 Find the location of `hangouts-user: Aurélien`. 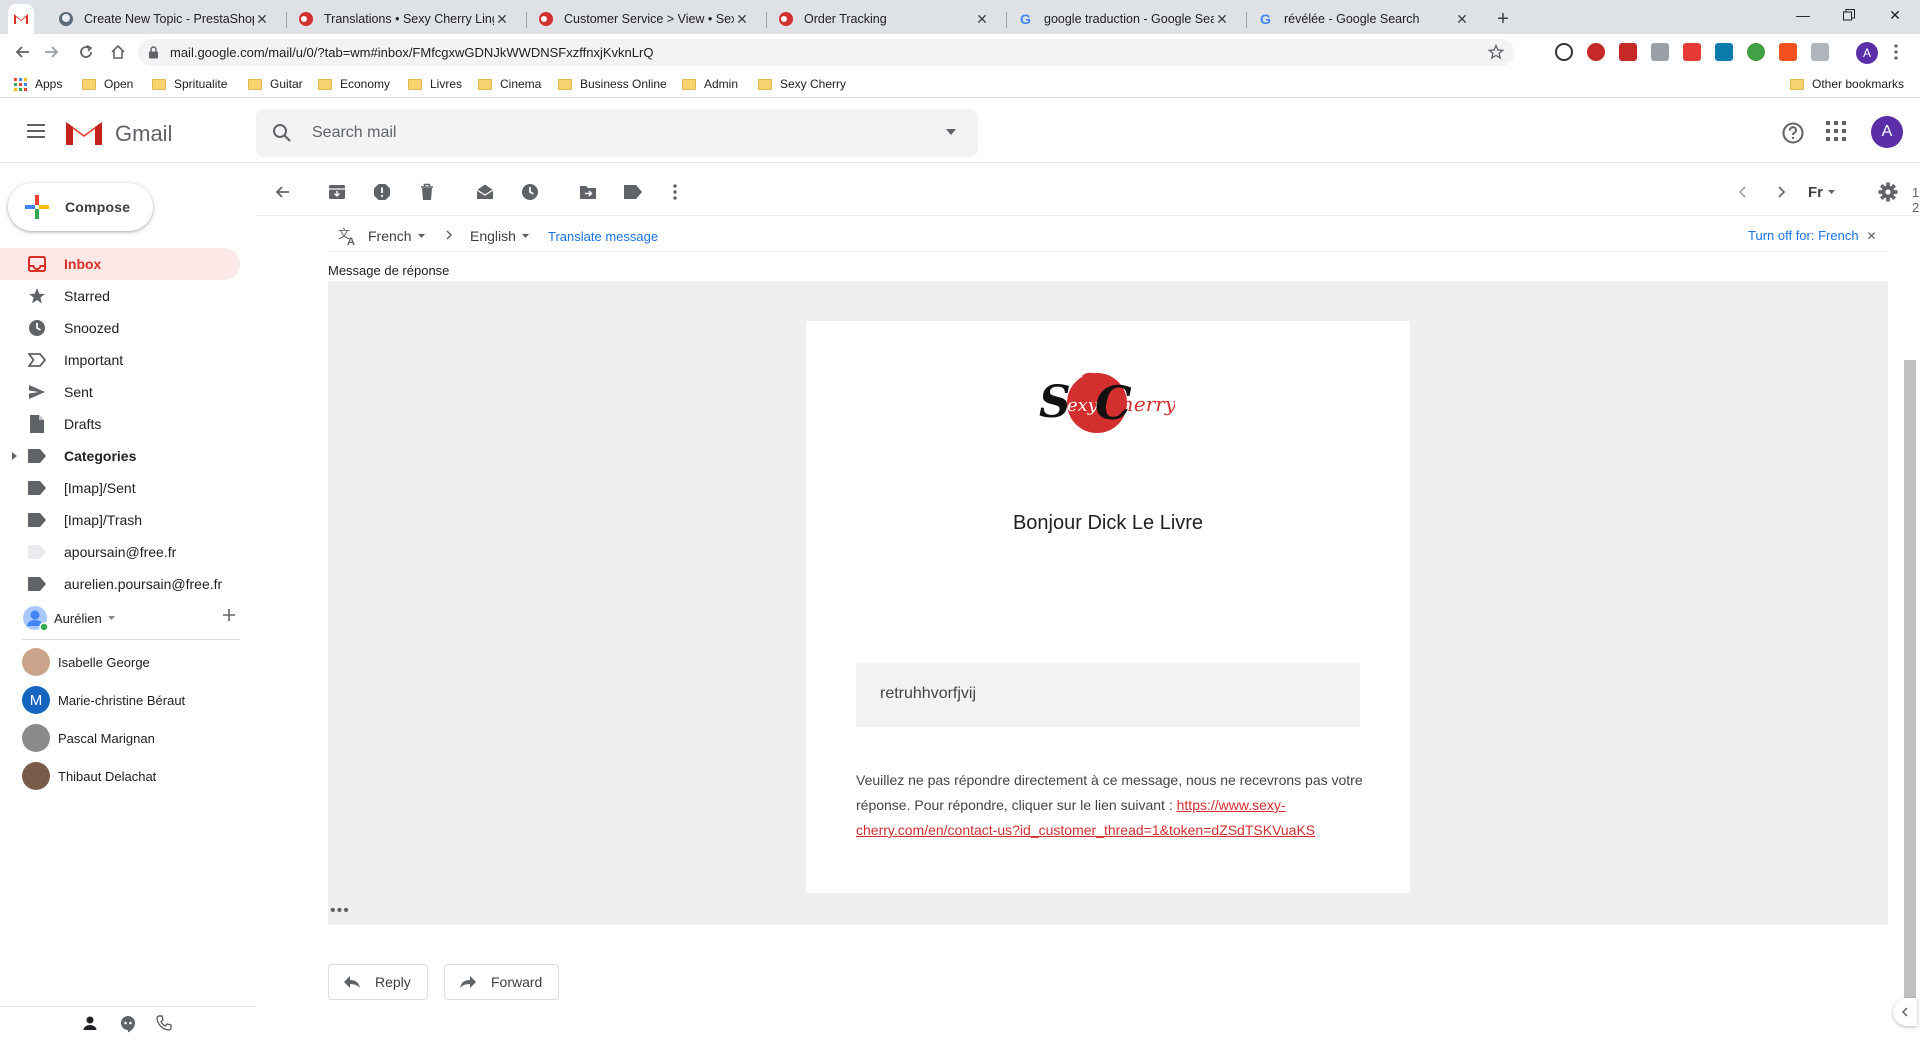

hangouts-user: Aurélien is located at coordinates (132, 618).